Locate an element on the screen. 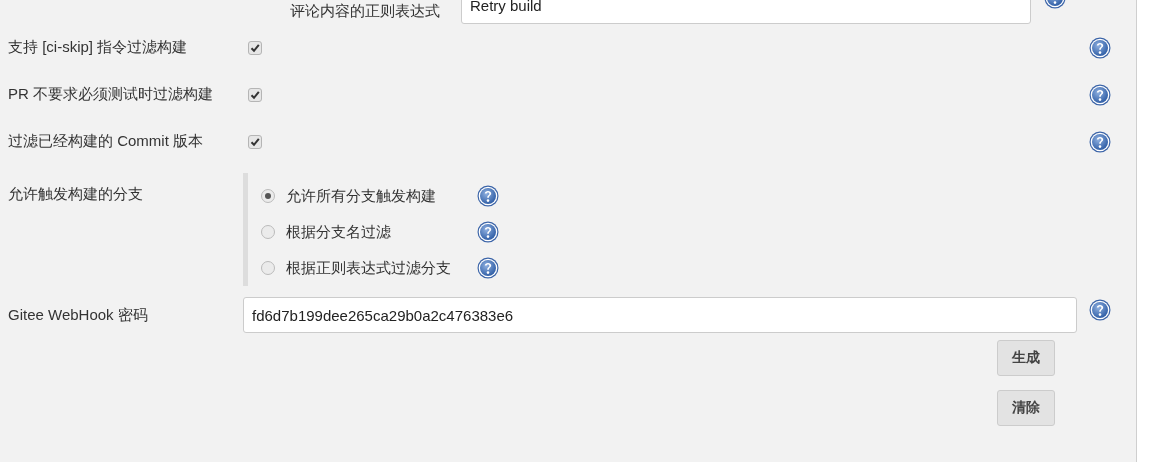 This screenshot has width=1160, height=462. field-label: Gitee WebHook 密码 is located at coordinates (78, 315).